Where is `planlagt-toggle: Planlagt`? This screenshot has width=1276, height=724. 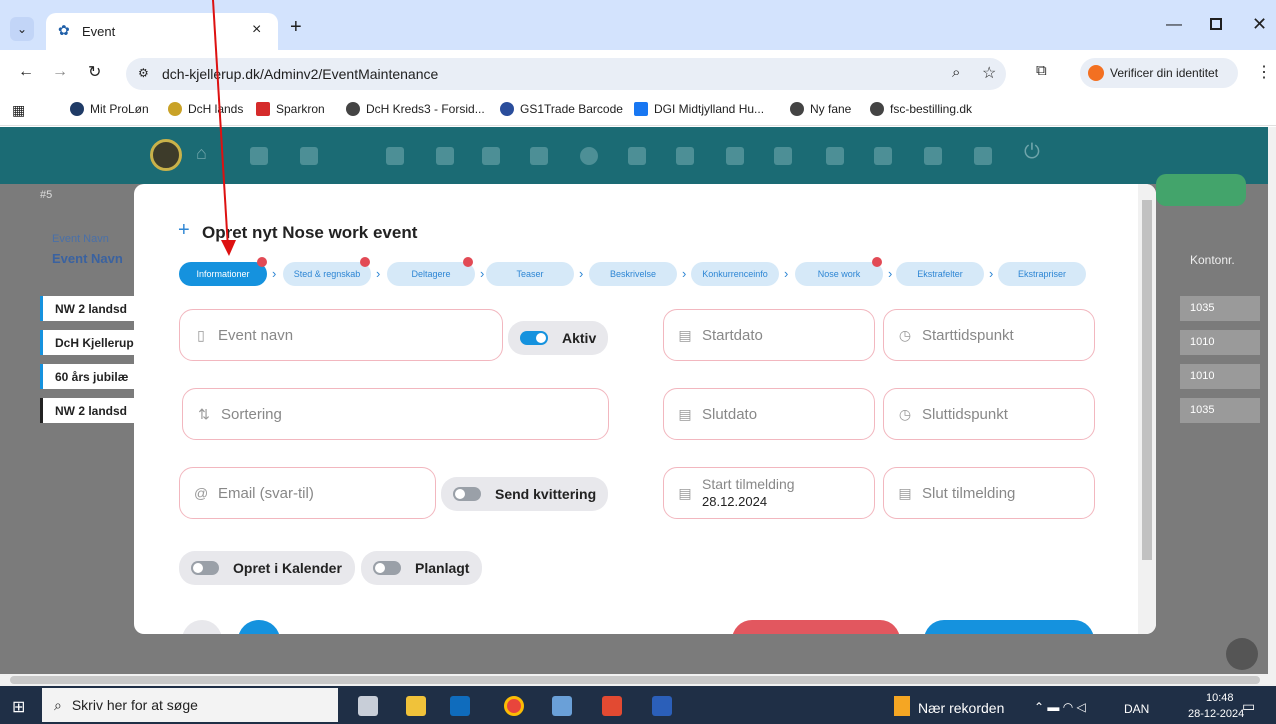
planlagt-toggle: Planlagt is located at coordinates (421, 568).